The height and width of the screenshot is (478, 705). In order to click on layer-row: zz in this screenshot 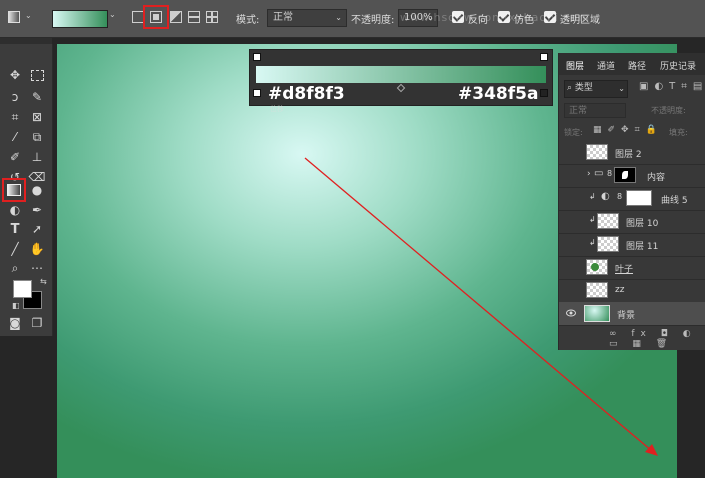, I will do `click(632, 291)`.